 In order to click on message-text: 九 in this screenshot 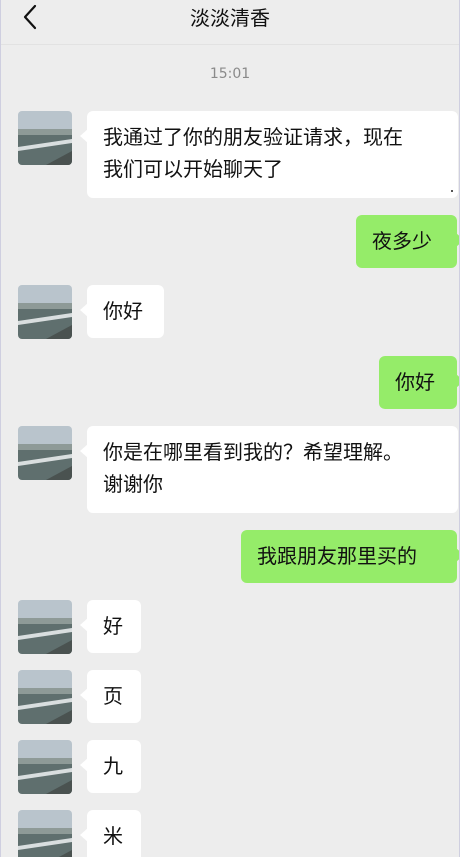, I will do `click(113, 766)`.